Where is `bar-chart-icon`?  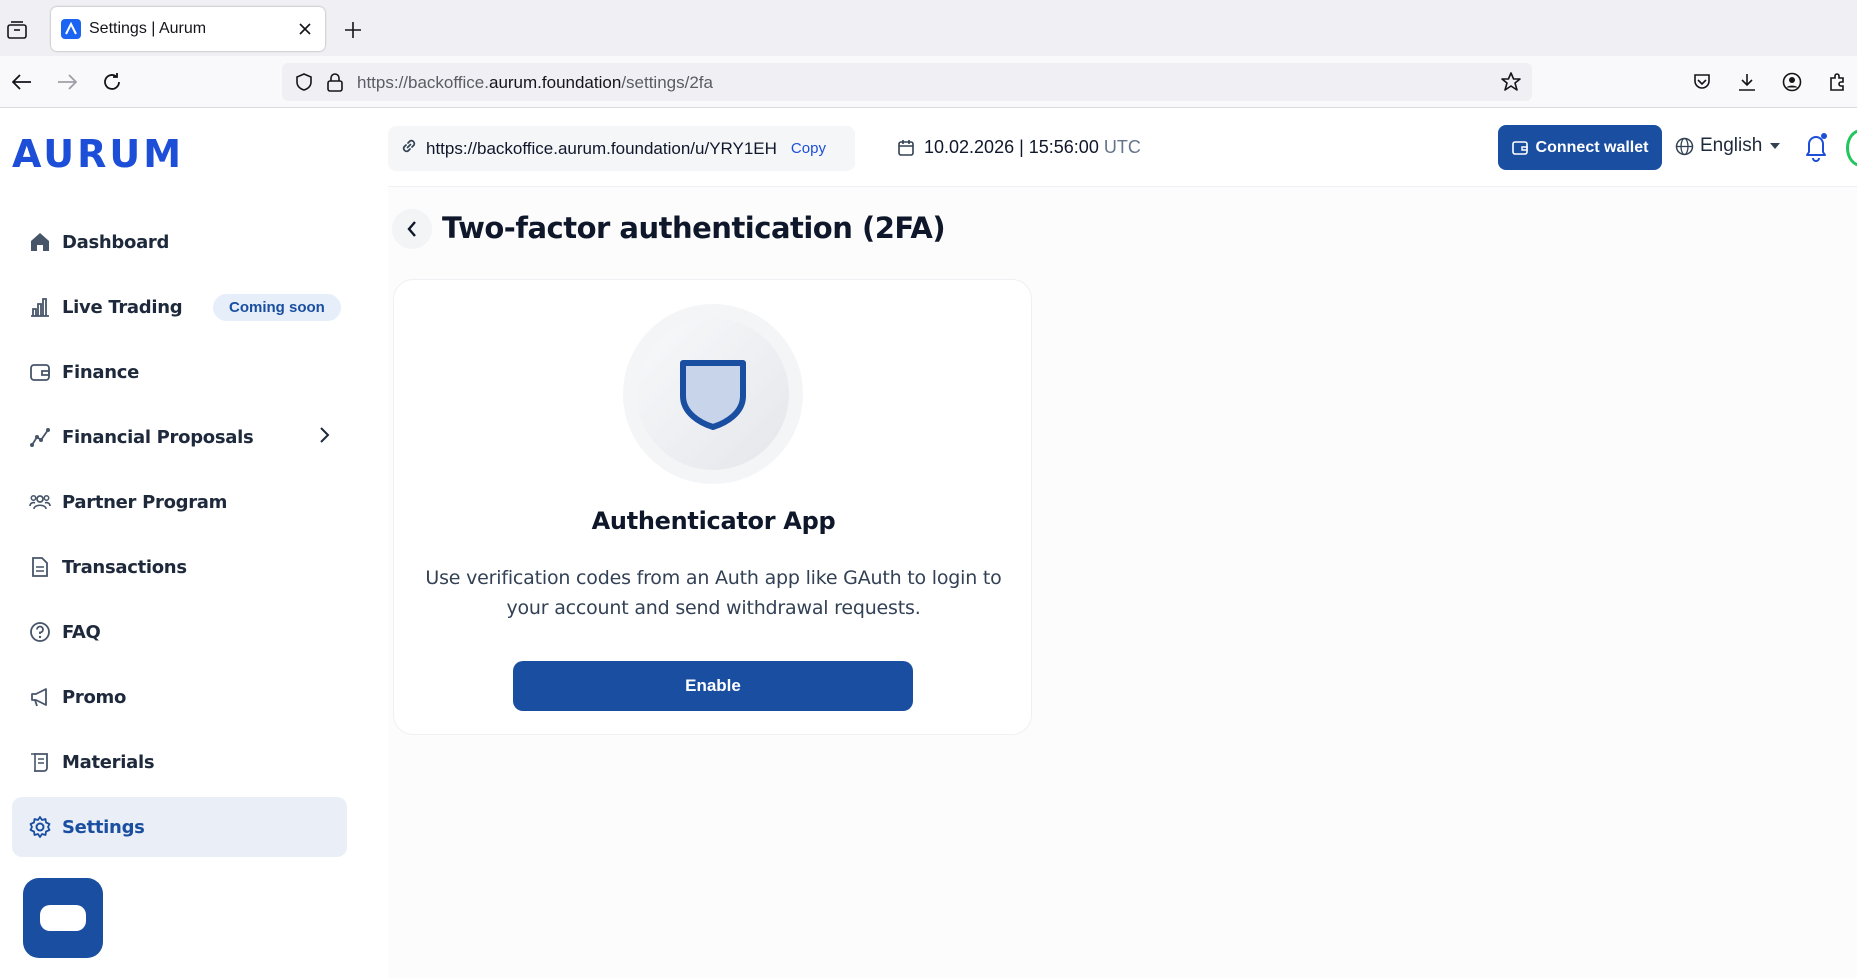
bar-chart-icon is located at coordinates (40, 307).